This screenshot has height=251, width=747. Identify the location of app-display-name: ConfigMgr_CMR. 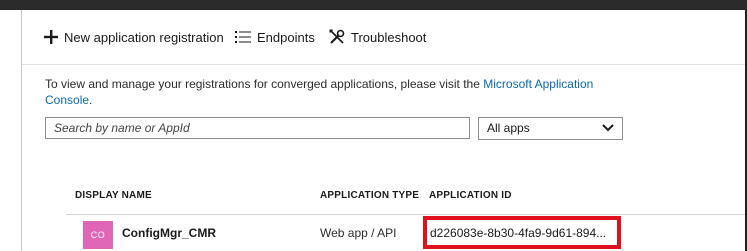
(169, 233).